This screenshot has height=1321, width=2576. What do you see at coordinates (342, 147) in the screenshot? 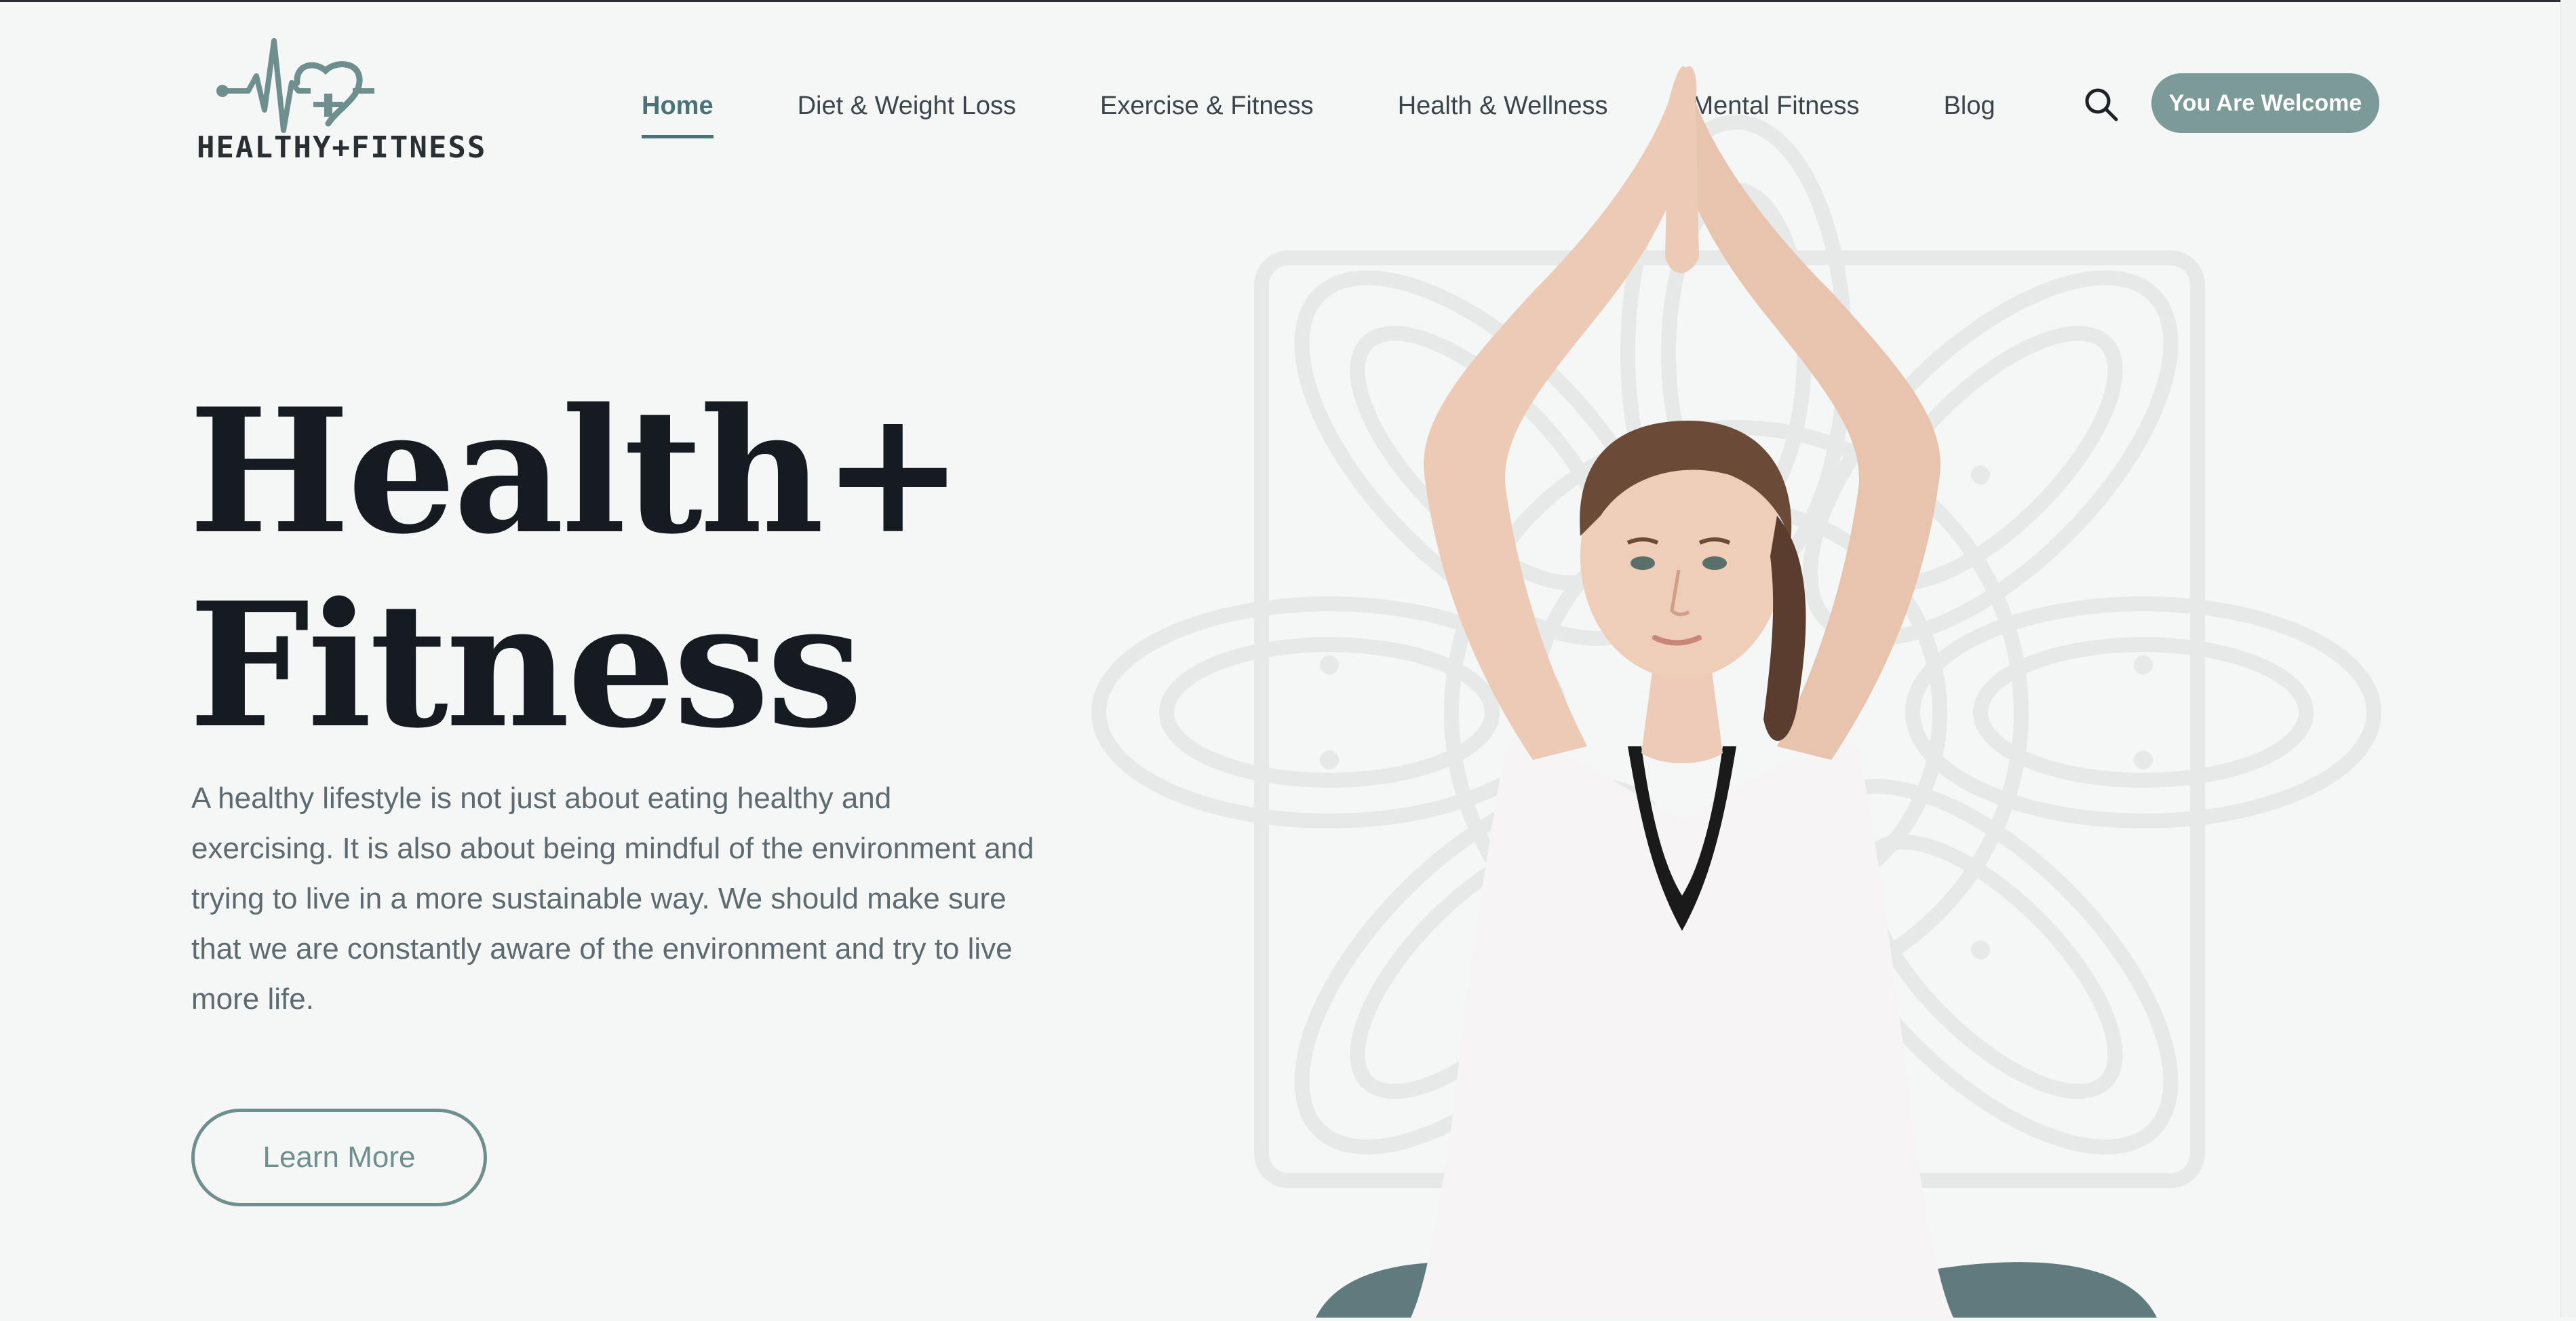
I see `logo-wordmark: HEALTHY+FITNESS` at bounding box center [342, 147].